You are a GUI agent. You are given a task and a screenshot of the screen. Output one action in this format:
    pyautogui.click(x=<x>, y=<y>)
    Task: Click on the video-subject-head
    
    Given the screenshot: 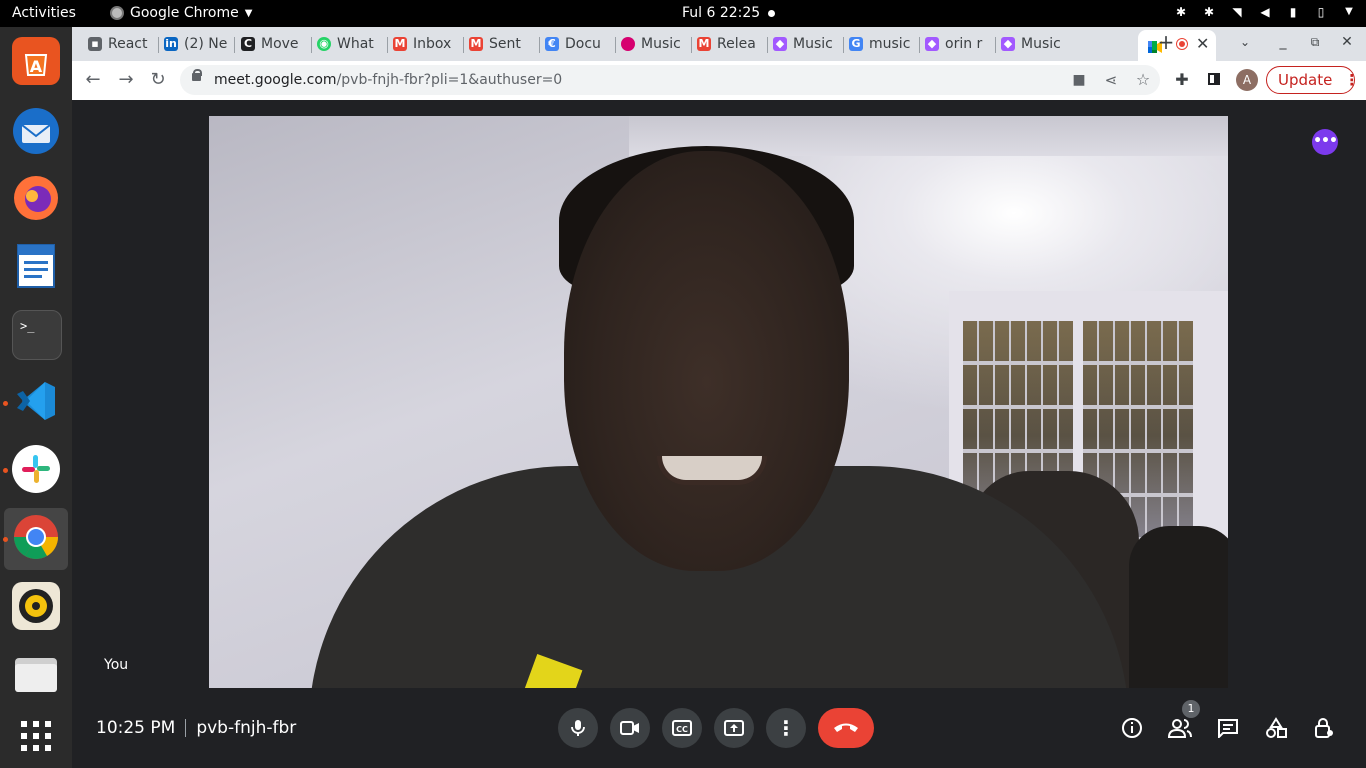 What is the action you would take?
    pyautogui.click(x=706, y=361)
    